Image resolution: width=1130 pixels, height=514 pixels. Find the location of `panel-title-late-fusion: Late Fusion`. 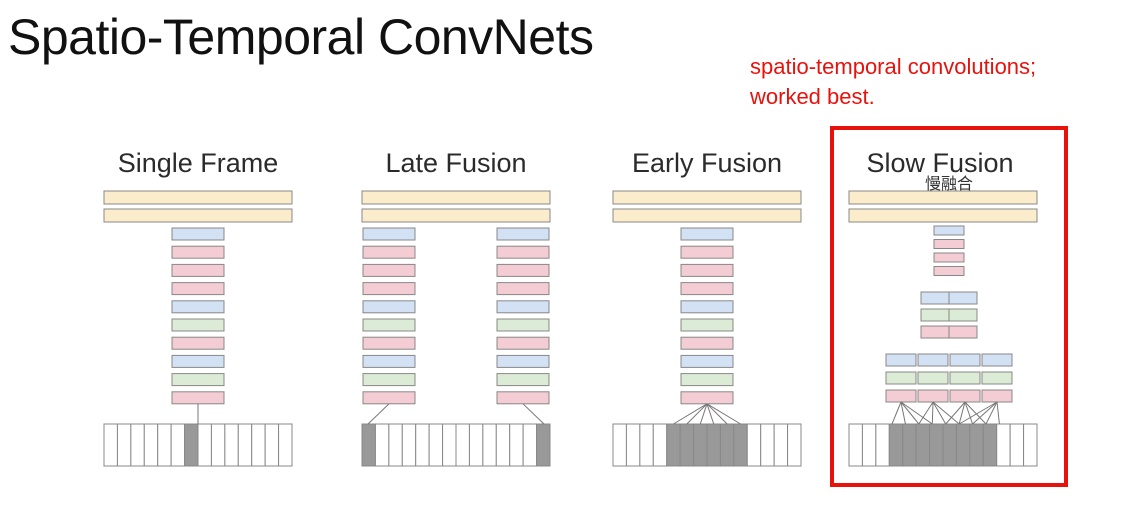

panel-title-late-fusion: Late Fusion is located at coordinates (455, 163).